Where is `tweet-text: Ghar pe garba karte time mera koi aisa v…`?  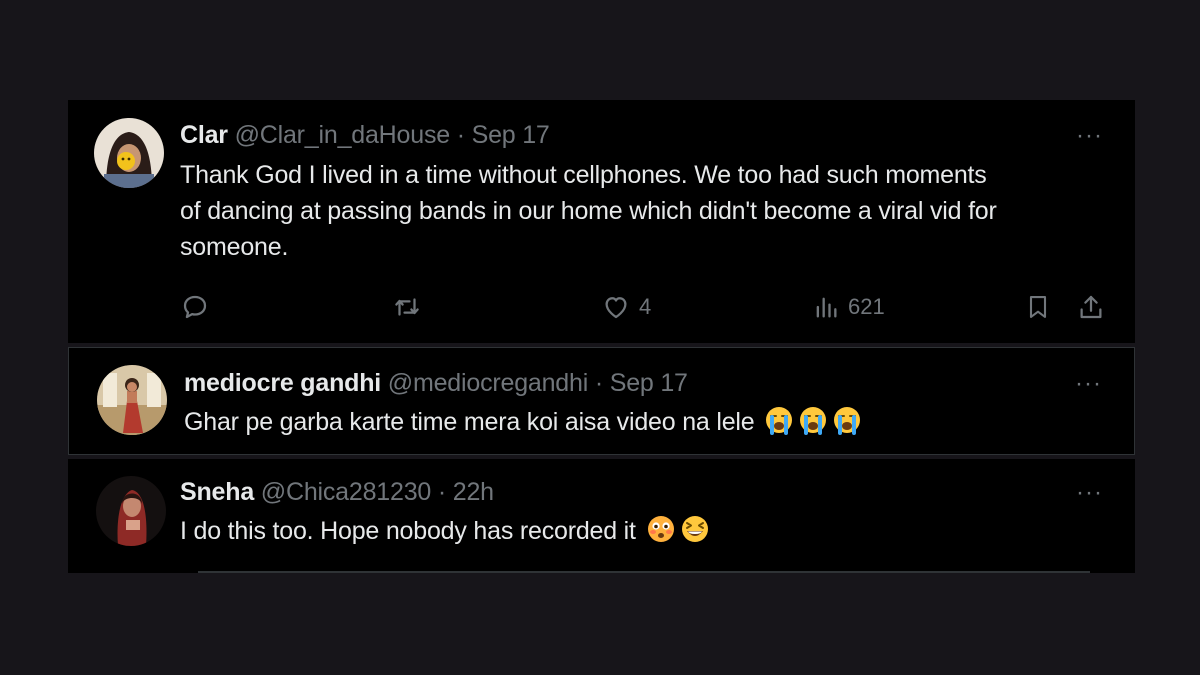
tweet-text: Ghar pe garba karte time mera koi aisa v… is located at coordinates (523, 425).